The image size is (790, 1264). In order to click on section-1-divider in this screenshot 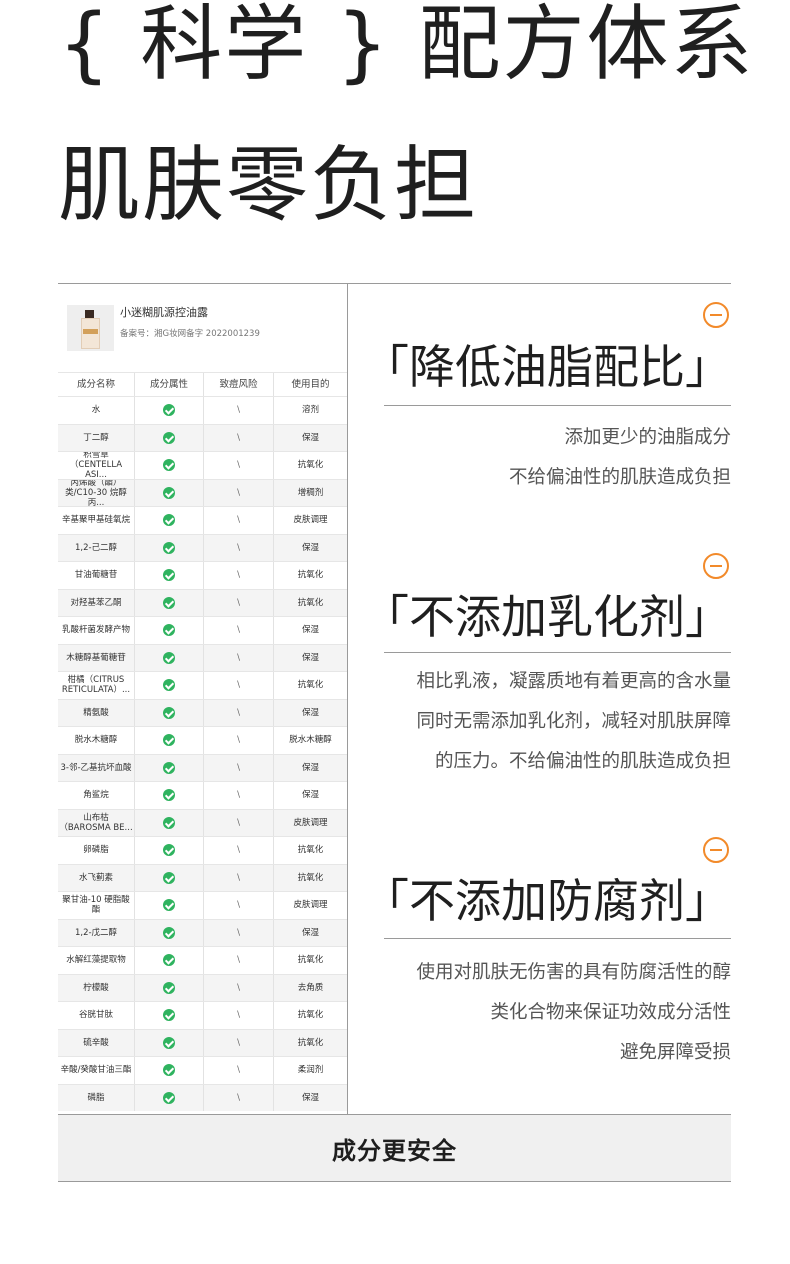, I will do `click(557, 405)`.